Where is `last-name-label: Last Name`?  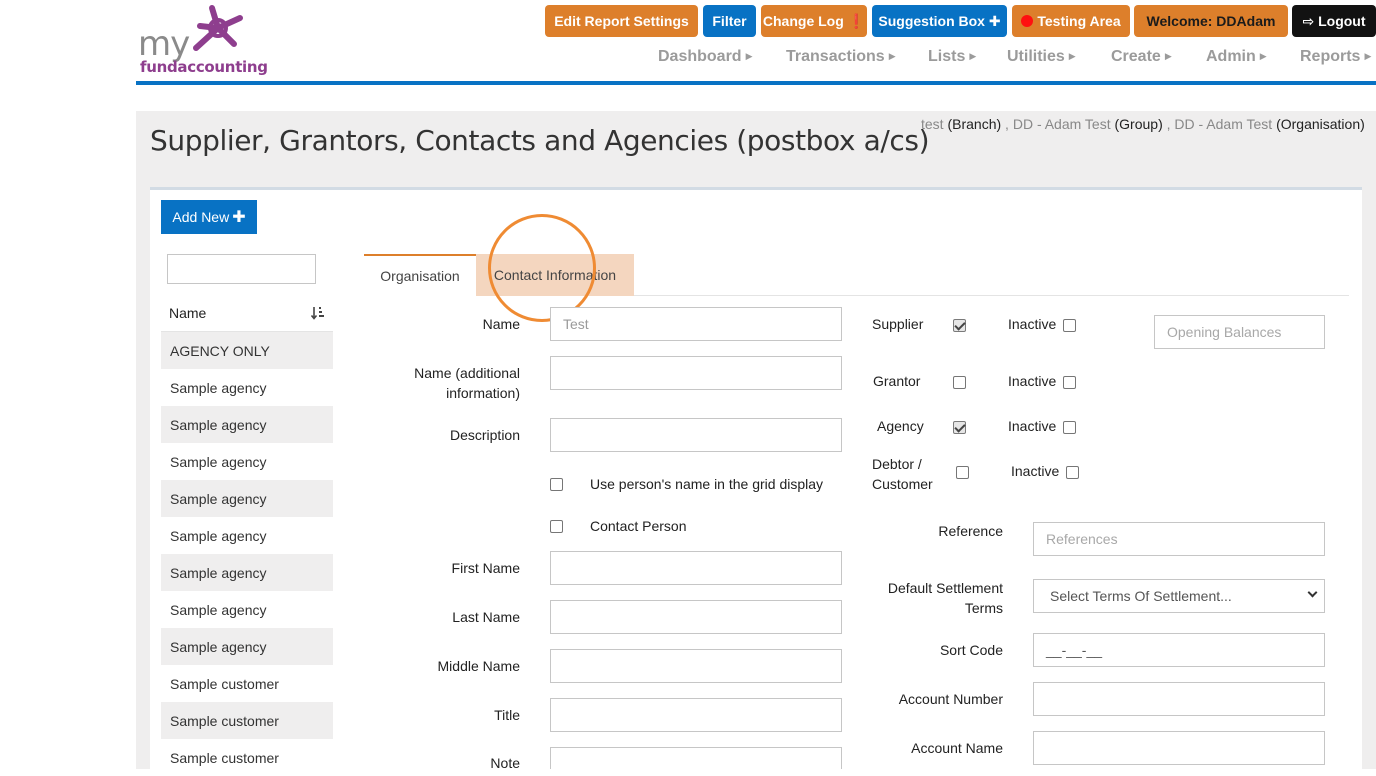 last-name-label: Last Name is located at coordinates (486, 617).